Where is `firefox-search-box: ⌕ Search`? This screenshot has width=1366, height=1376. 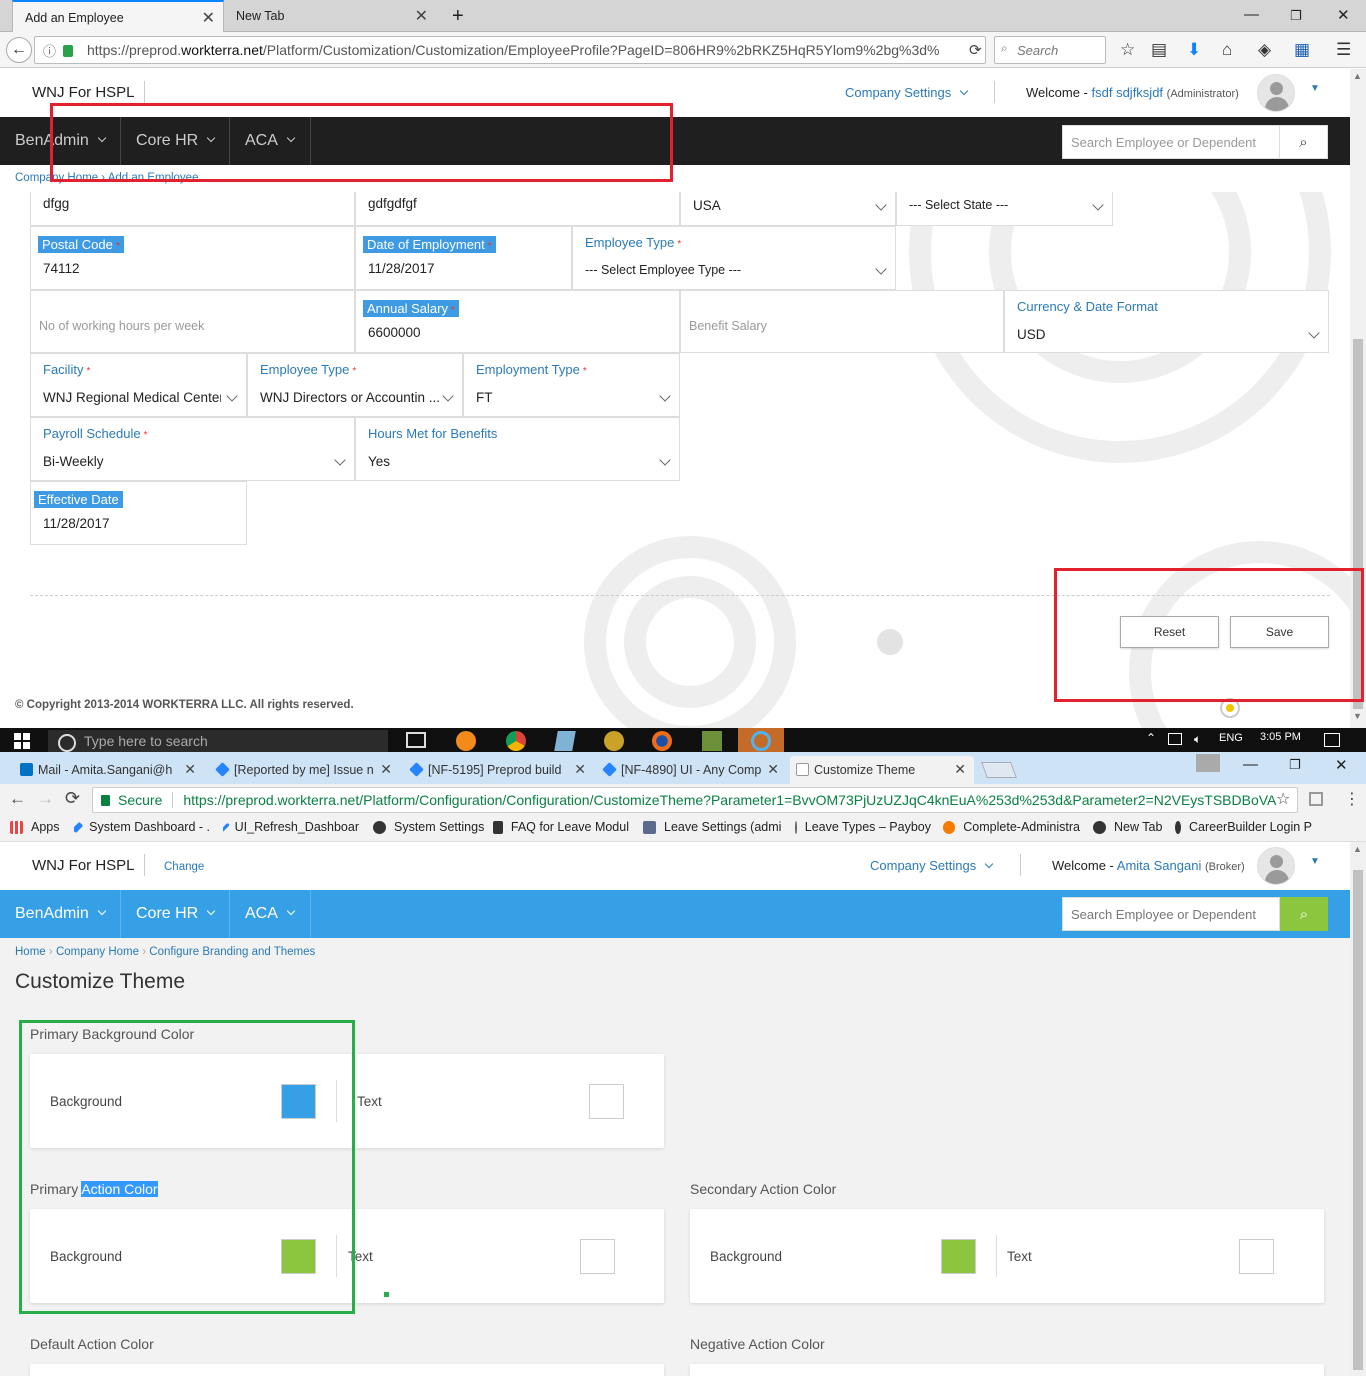 firefox-search-box: ⌕ Search is located at coordinates (1050, 50).